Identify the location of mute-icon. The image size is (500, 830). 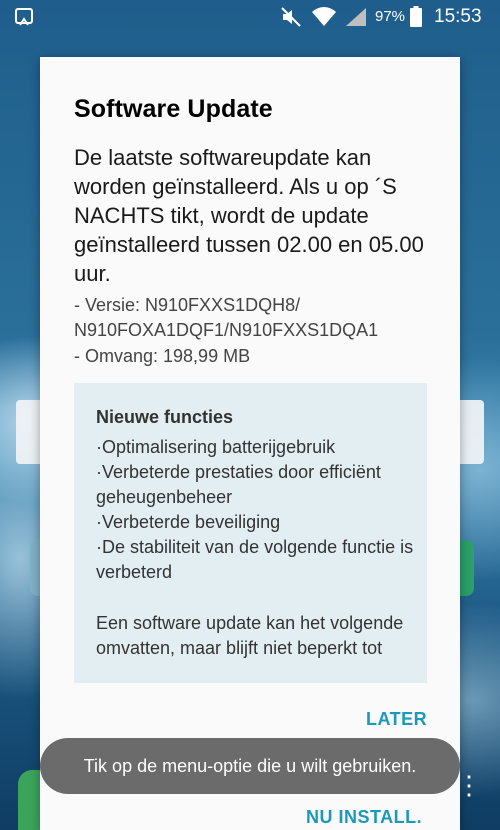
(291, 17).